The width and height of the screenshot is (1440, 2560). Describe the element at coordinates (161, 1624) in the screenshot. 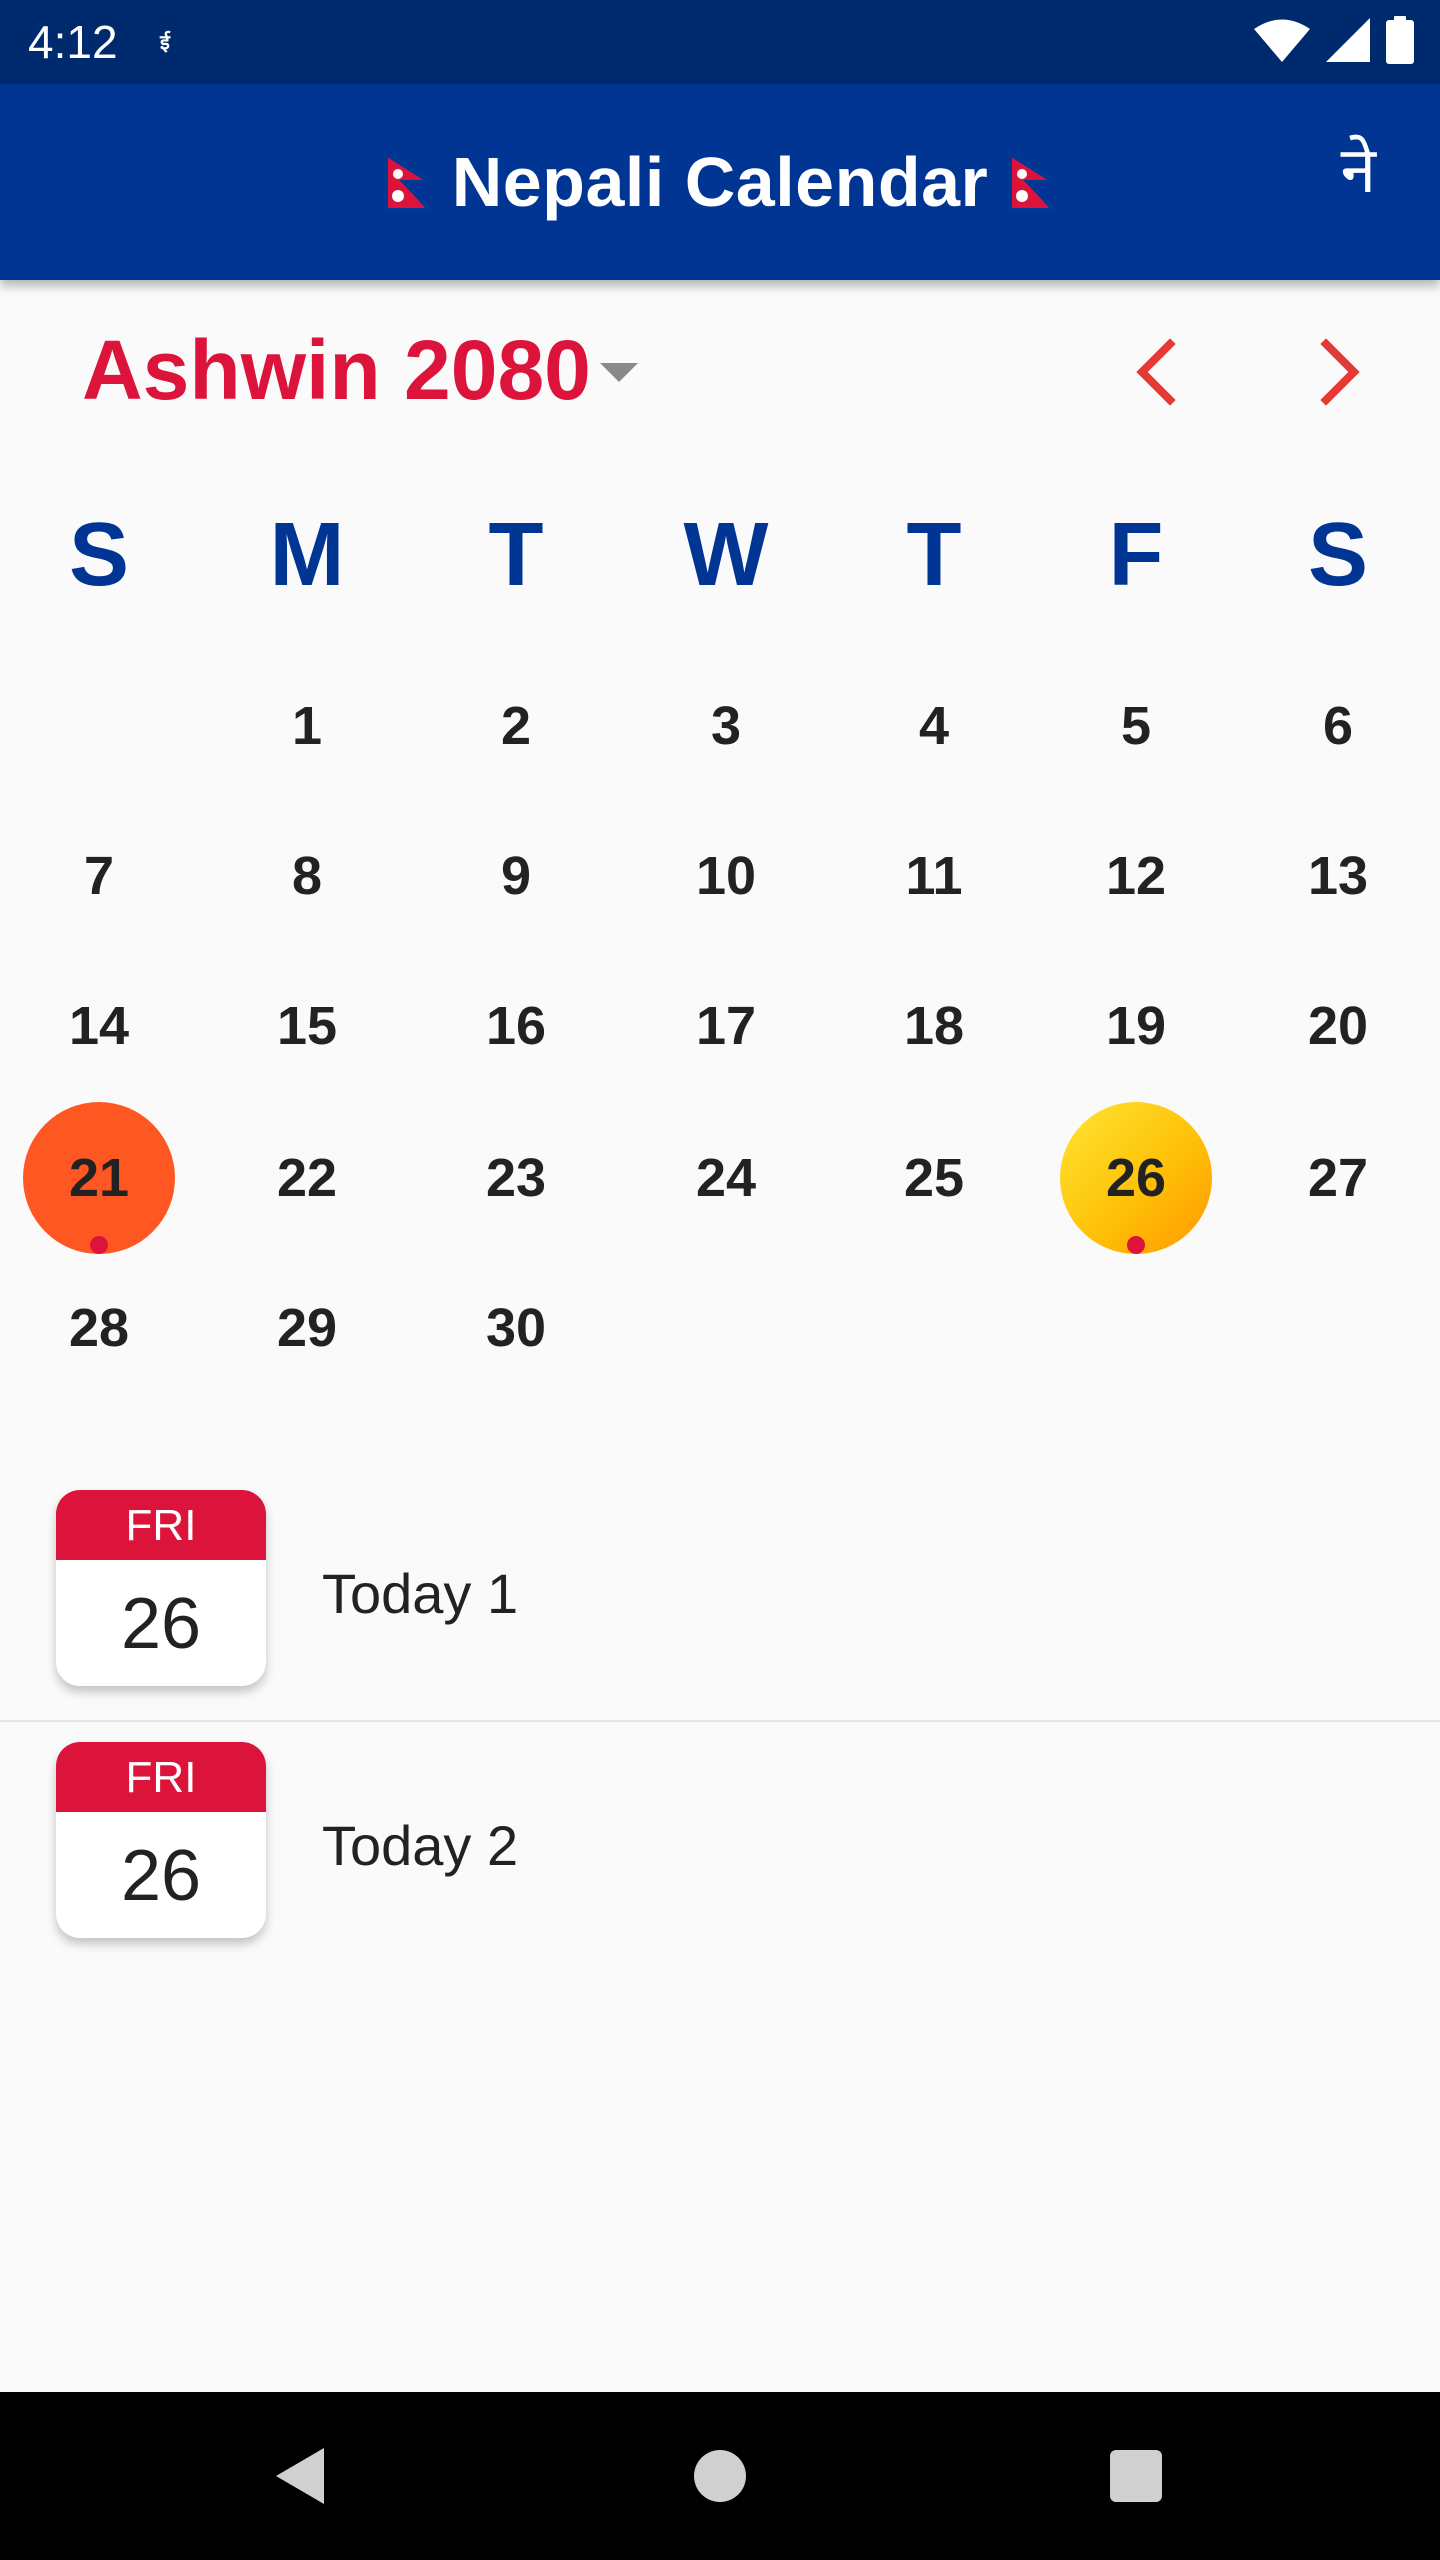

I see `event-day: 26` at that location.